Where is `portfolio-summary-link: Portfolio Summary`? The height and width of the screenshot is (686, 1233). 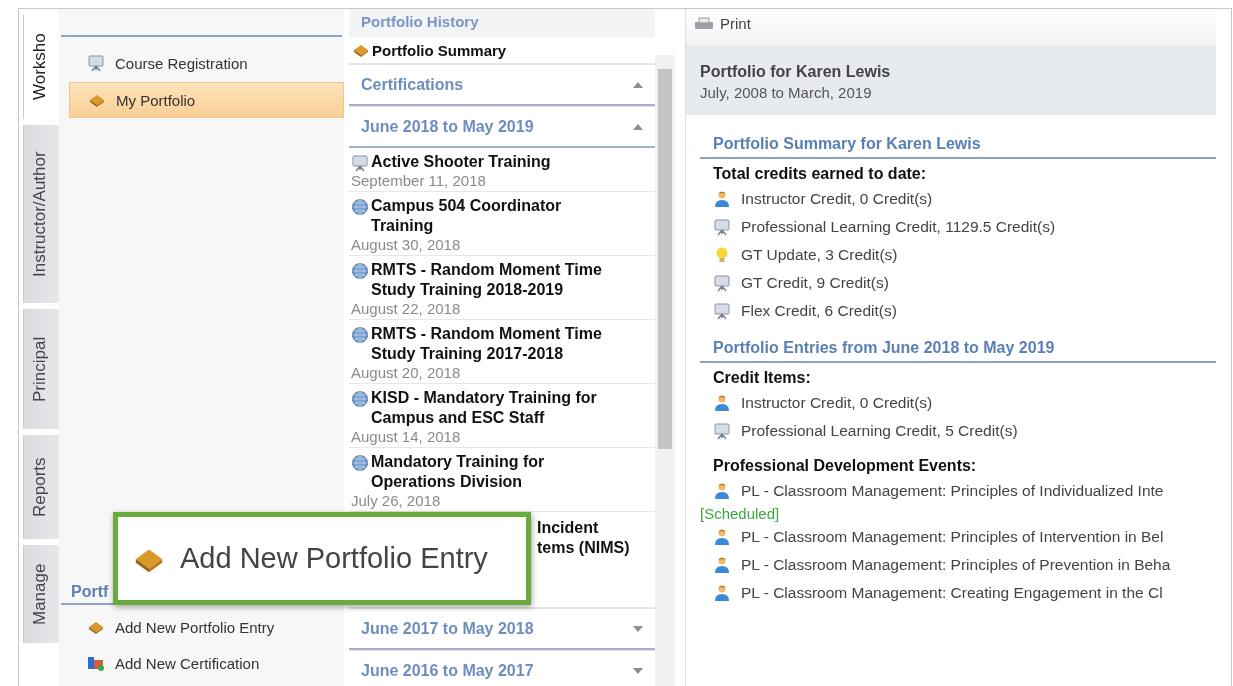 portfolio-summary-link: Portfolio Summary is located at coordinates (502, 50).